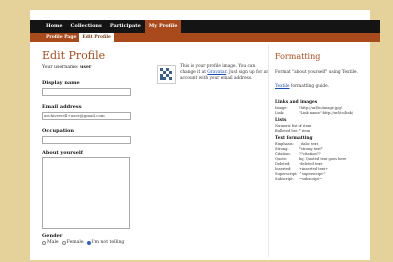  What do you see at coordinates (163, 26) in the screenshot?
I see `nav-my-profile: My Profile` at bounding box center [163, 26].